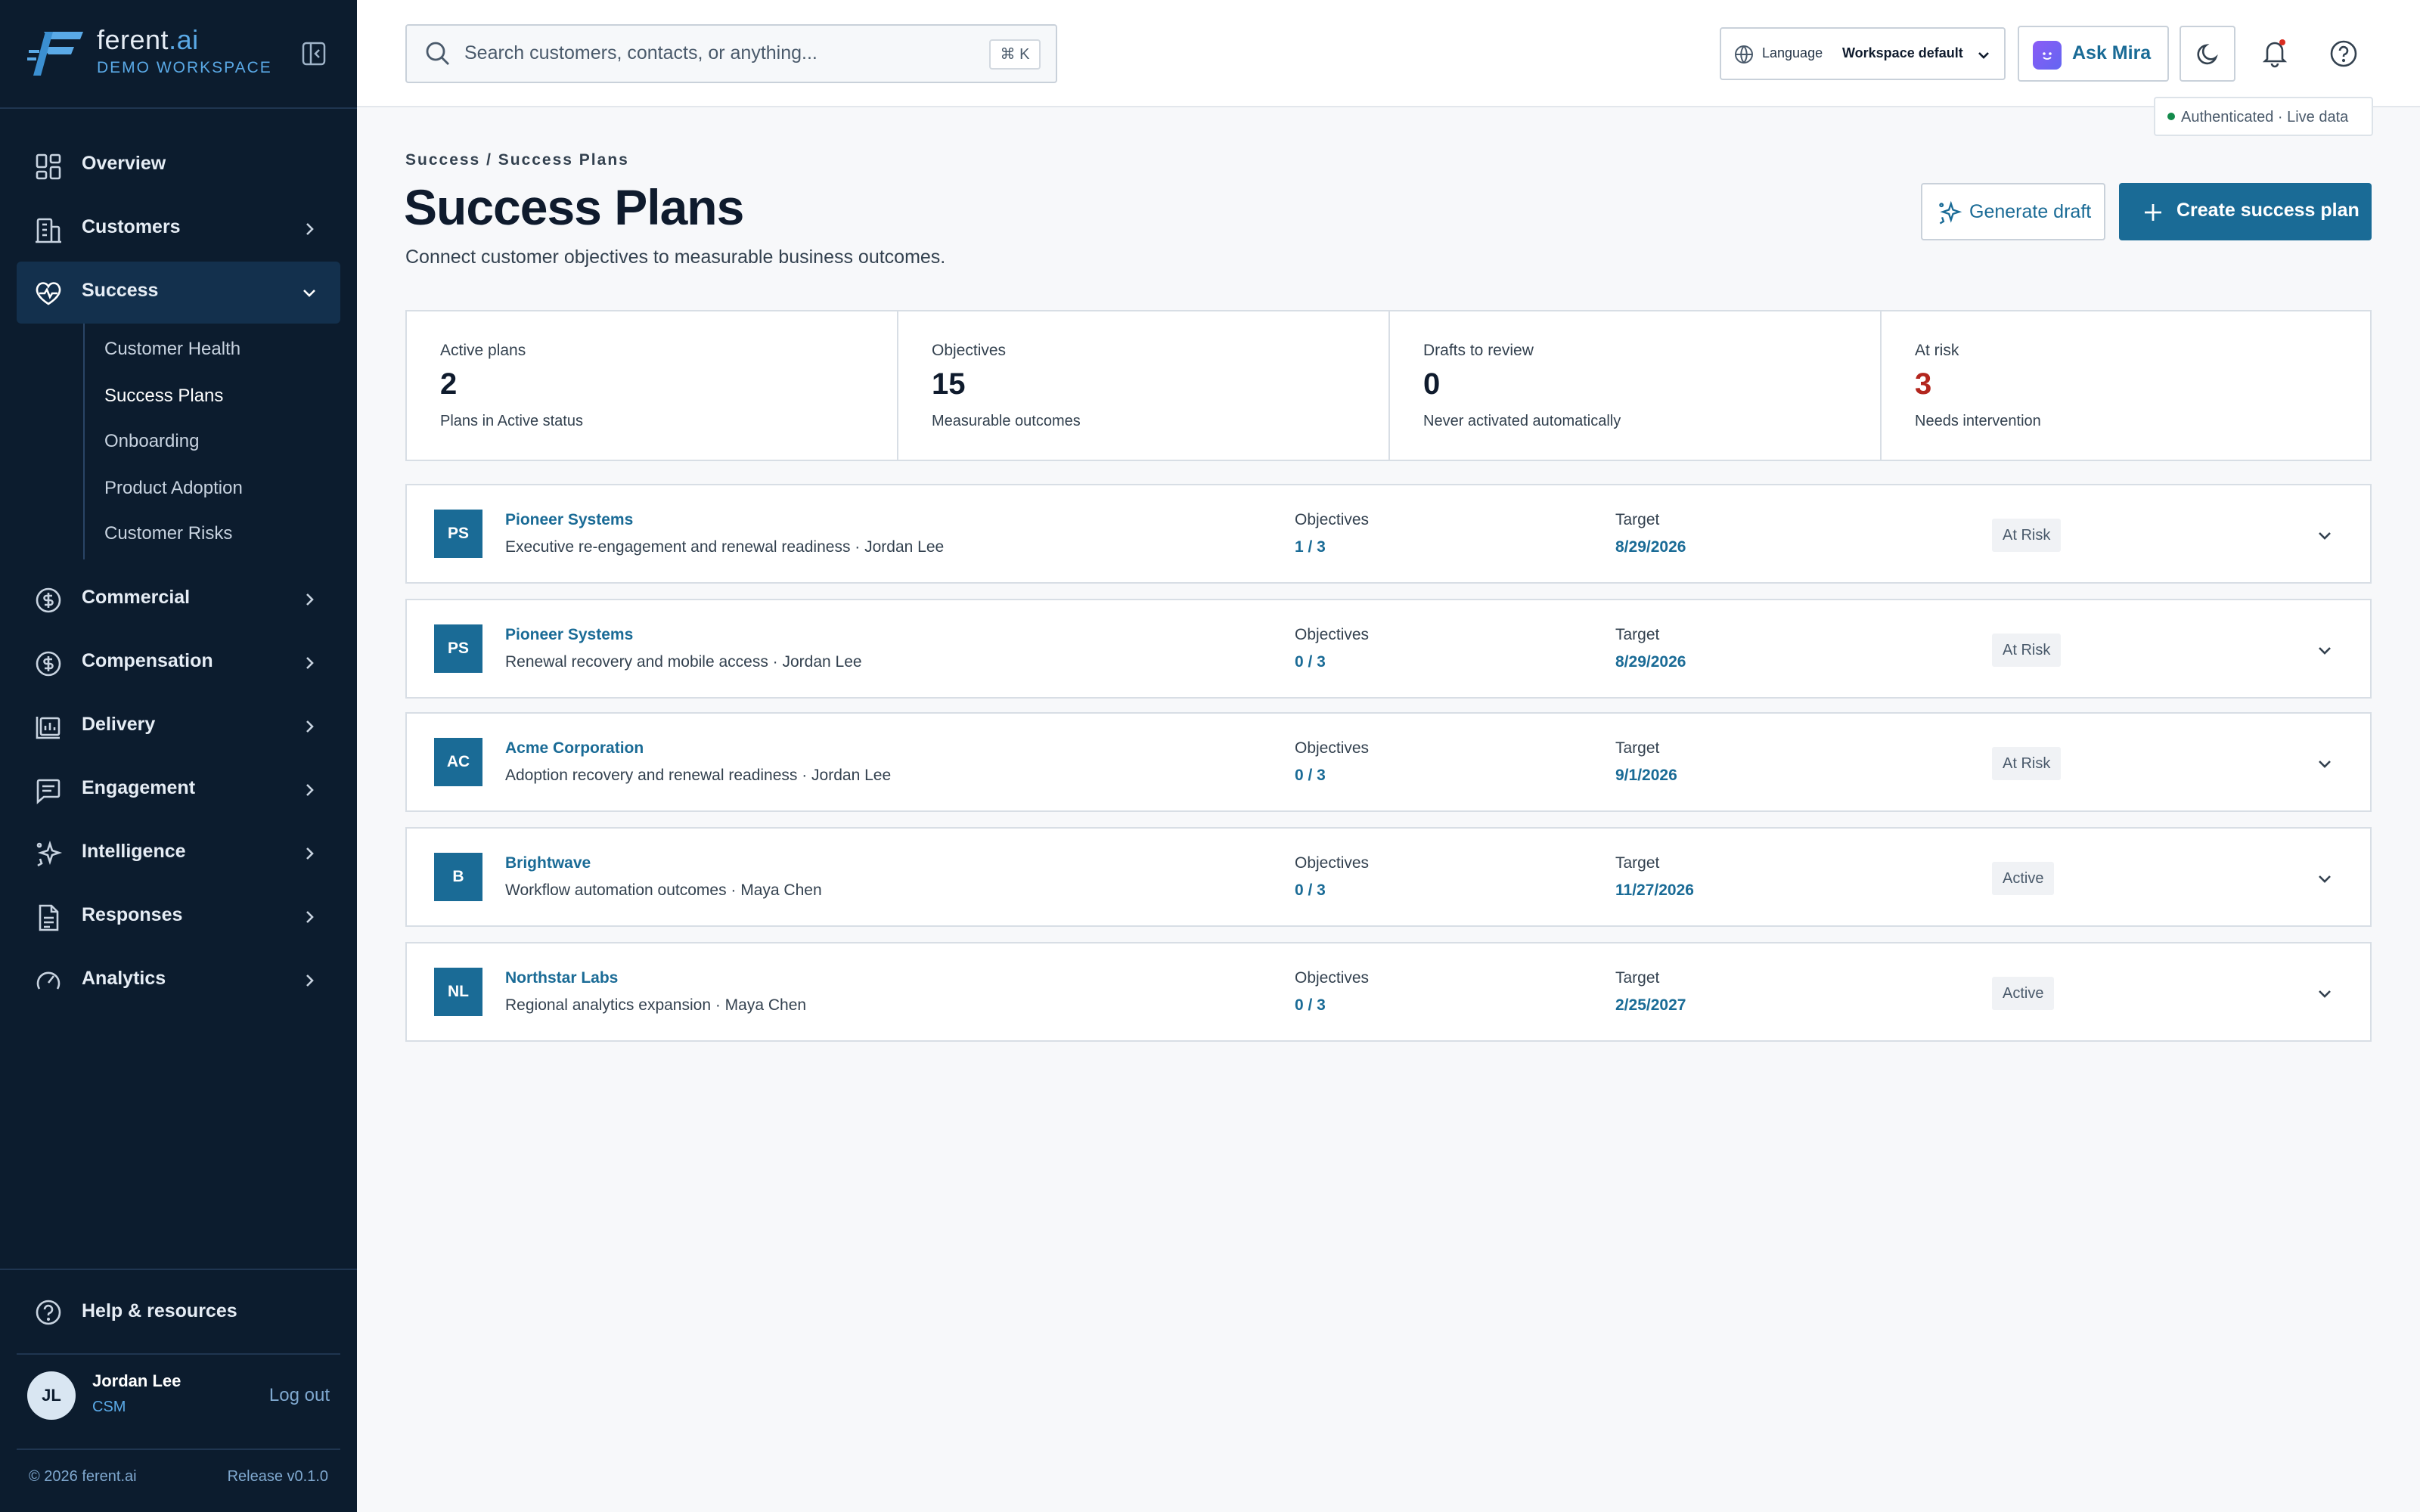  Describe the element at coordinates (2245, 211) in the screenshot. I see `create-success-plan-button: Create success plan` at that location.